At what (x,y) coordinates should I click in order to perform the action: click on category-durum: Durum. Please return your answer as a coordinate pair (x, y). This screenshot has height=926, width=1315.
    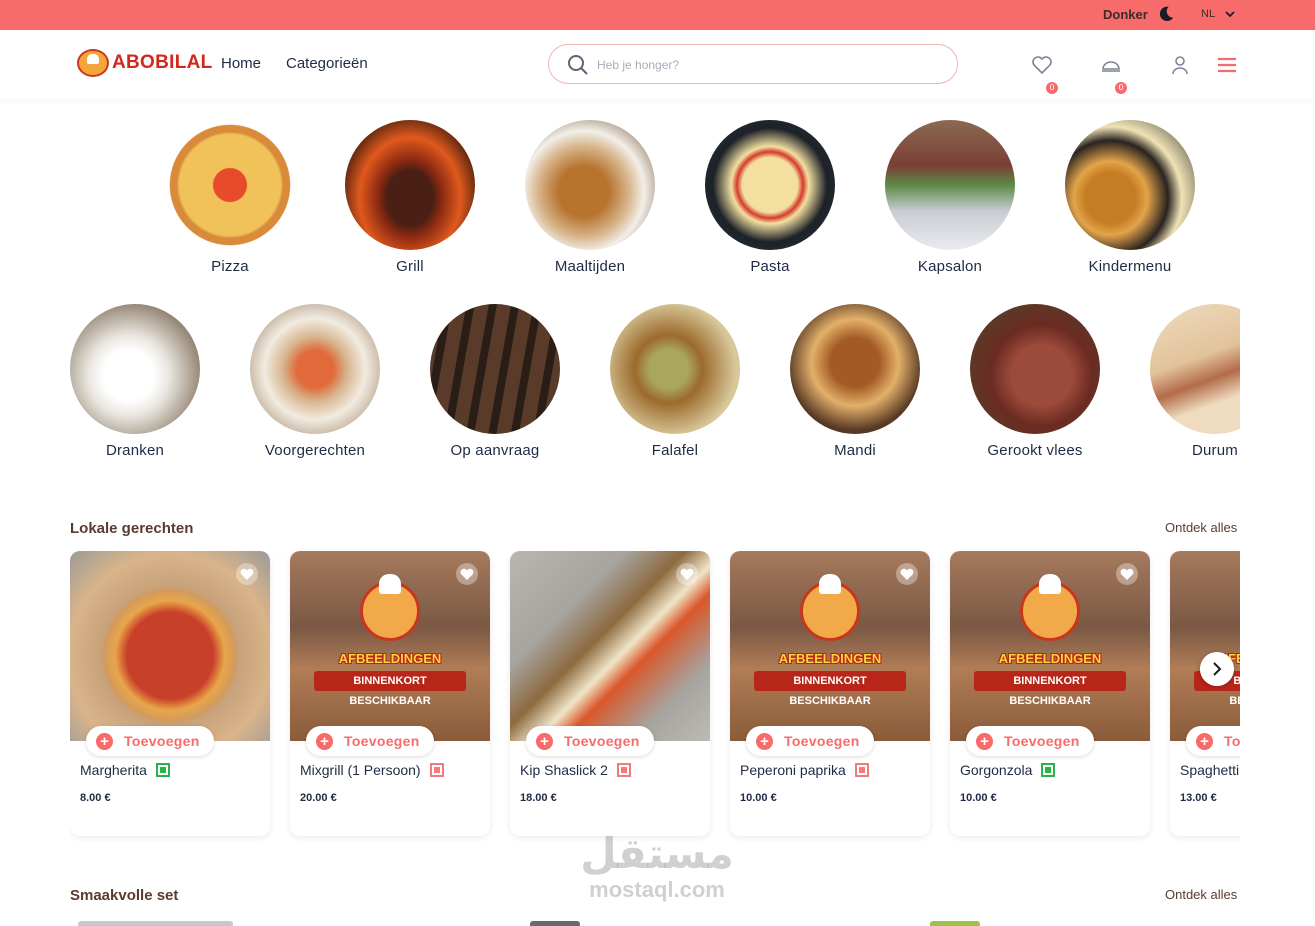
    Looking at the image, I should click on (1187, 381).